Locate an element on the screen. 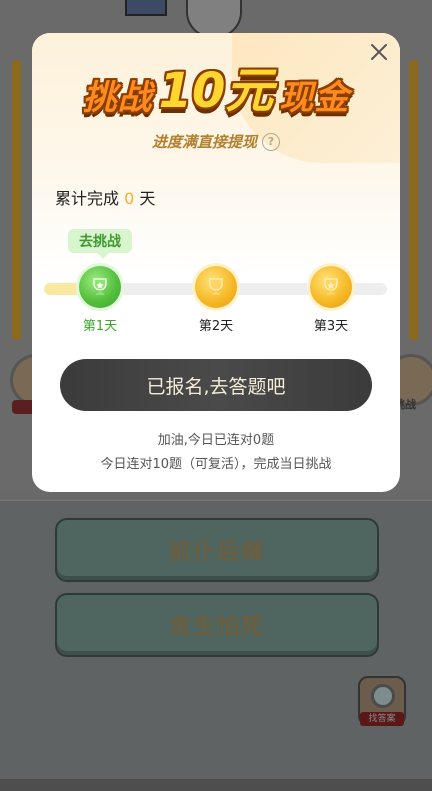 The width and height of the screenshot is (432, 791). day-2-node is located at coordinates (216, 287).